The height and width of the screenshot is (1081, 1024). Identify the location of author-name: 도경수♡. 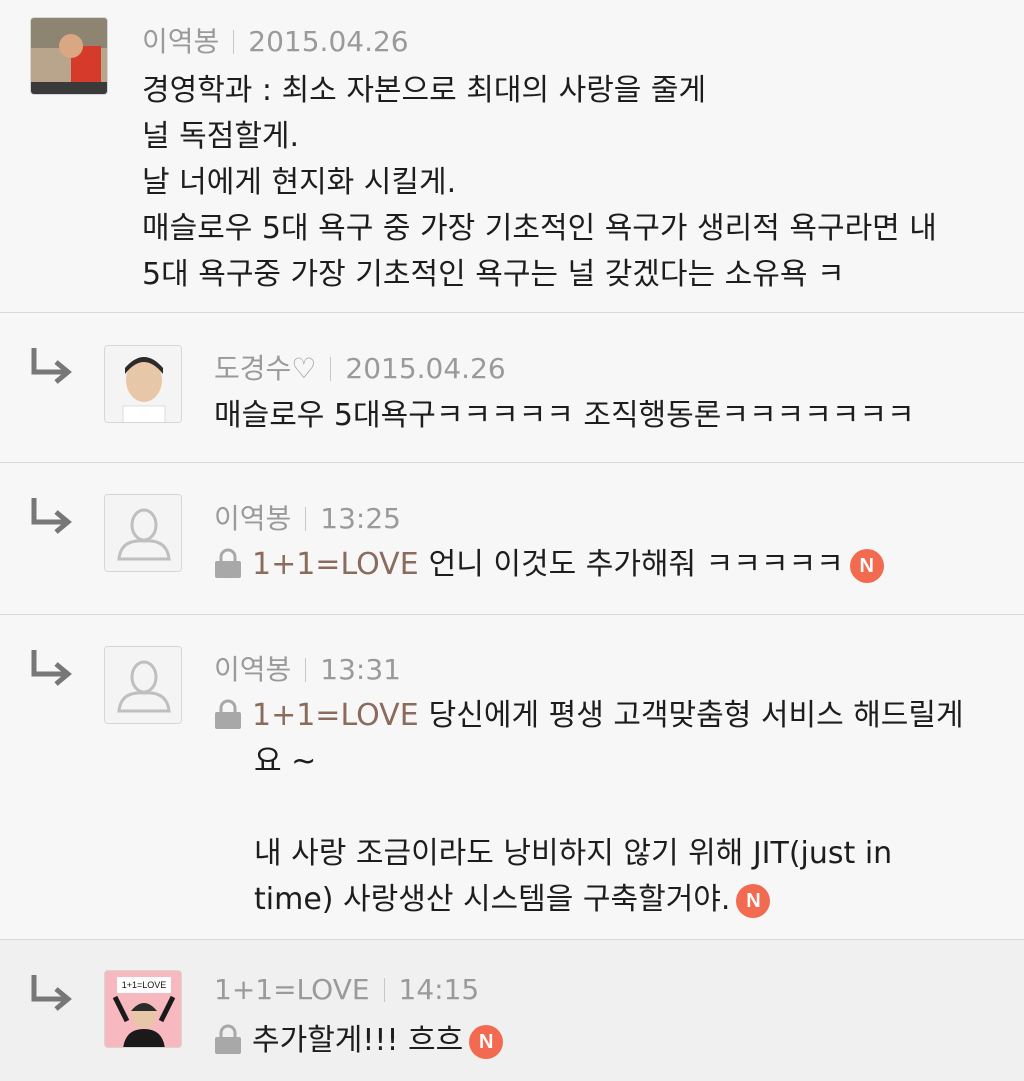
(265, 368).